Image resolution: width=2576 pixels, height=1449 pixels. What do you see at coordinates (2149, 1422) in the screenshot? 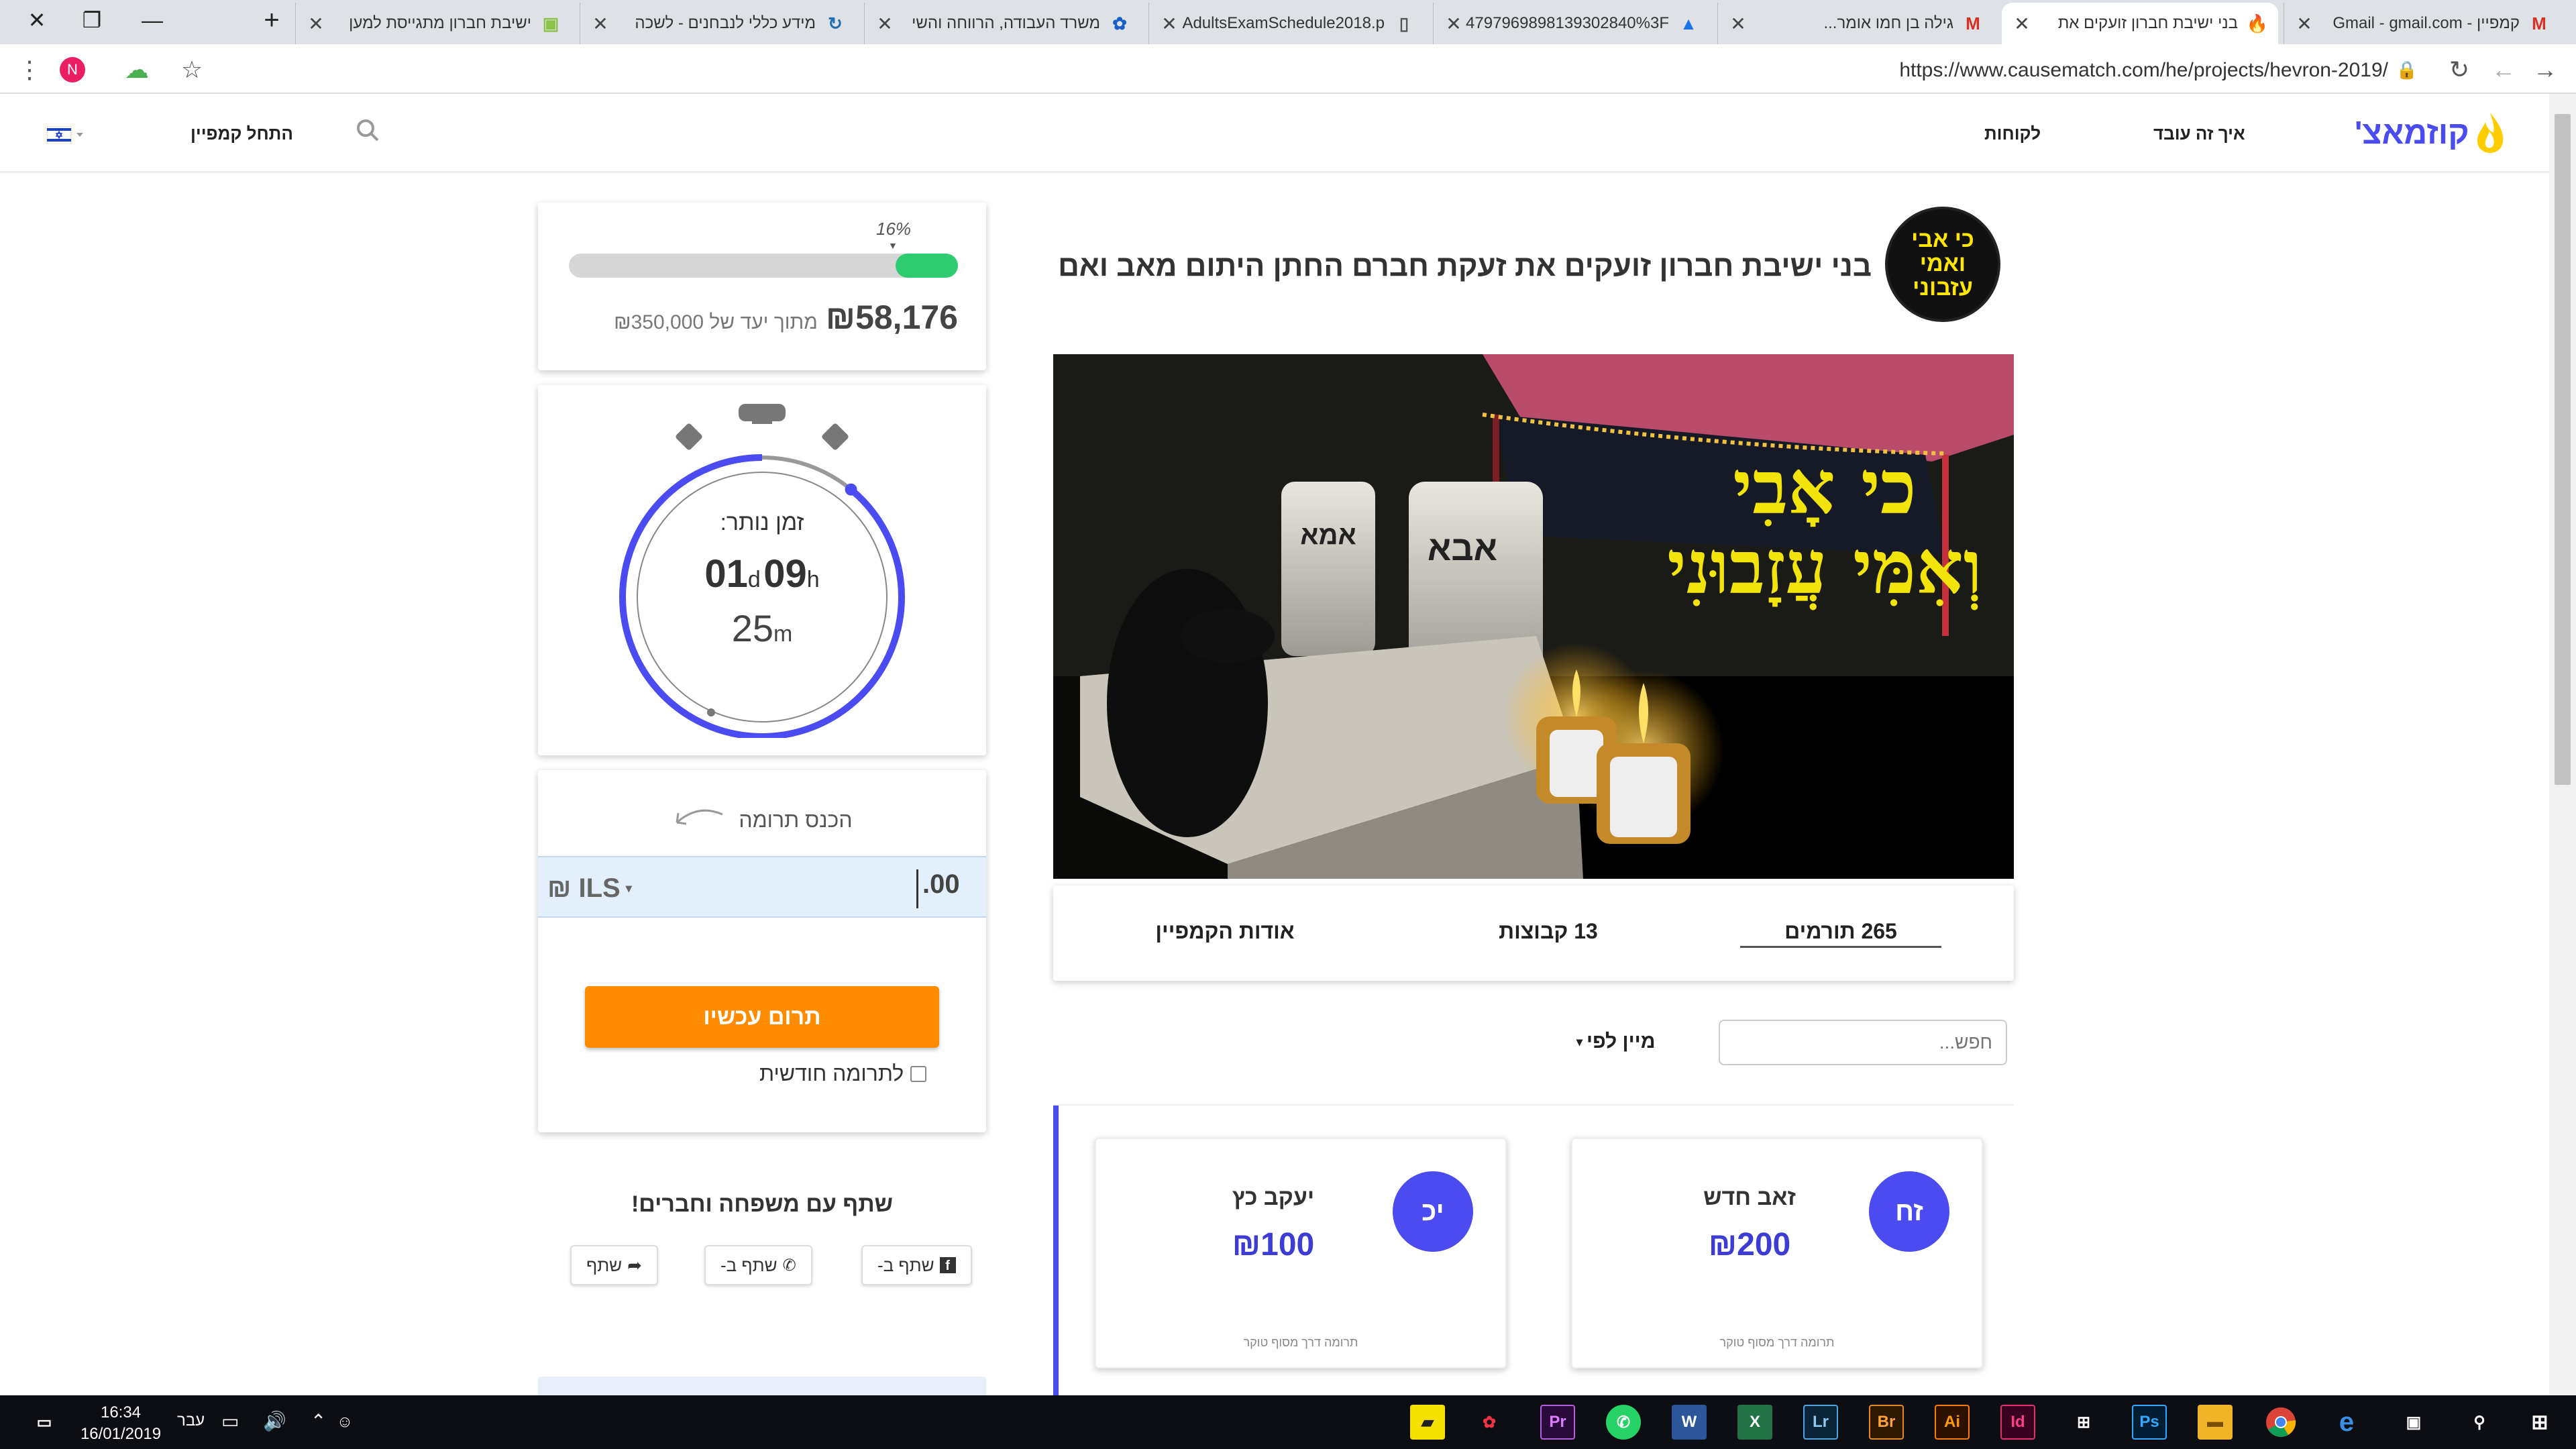
I see `photoshop-icon: Ps` at bounding box center [2149, 1422].